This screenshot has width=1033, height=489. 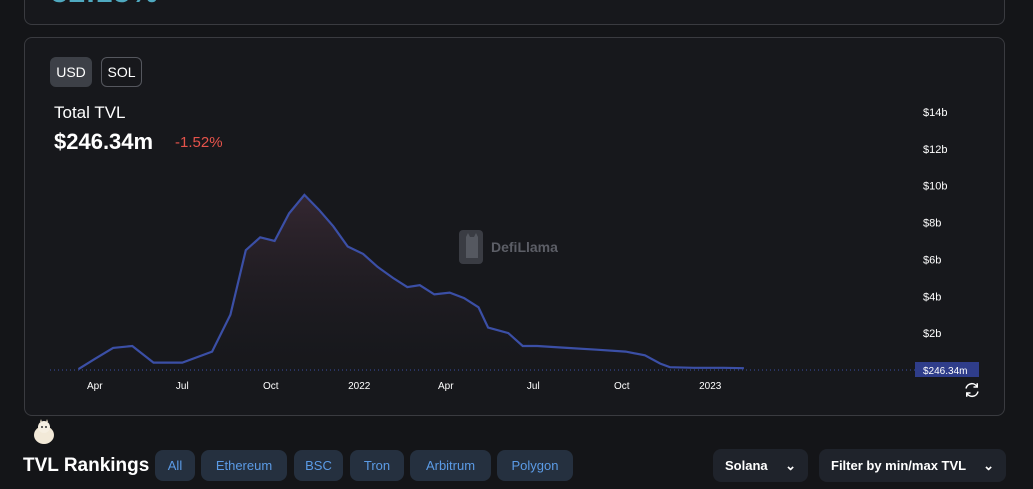 What do you see at coordinates (535, 465) in the screenshot?
I see `chip-polygon: Polygon` at bounding box center [535, 465].